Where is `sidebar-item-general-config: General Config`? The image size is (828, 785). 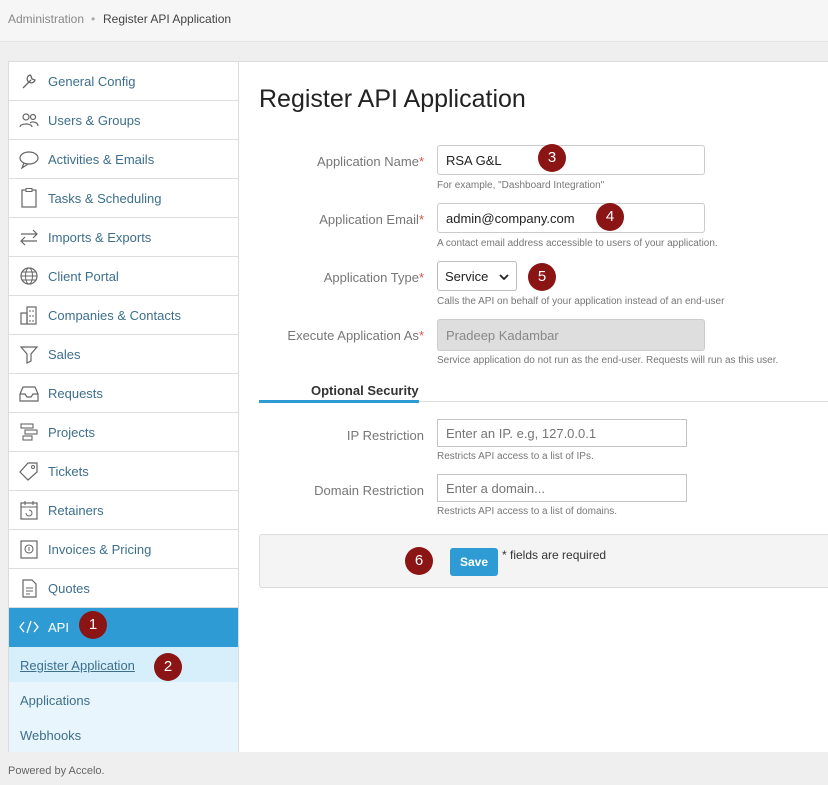 sidebar-item-general-config: General Config is located at coordinates (123, 81).